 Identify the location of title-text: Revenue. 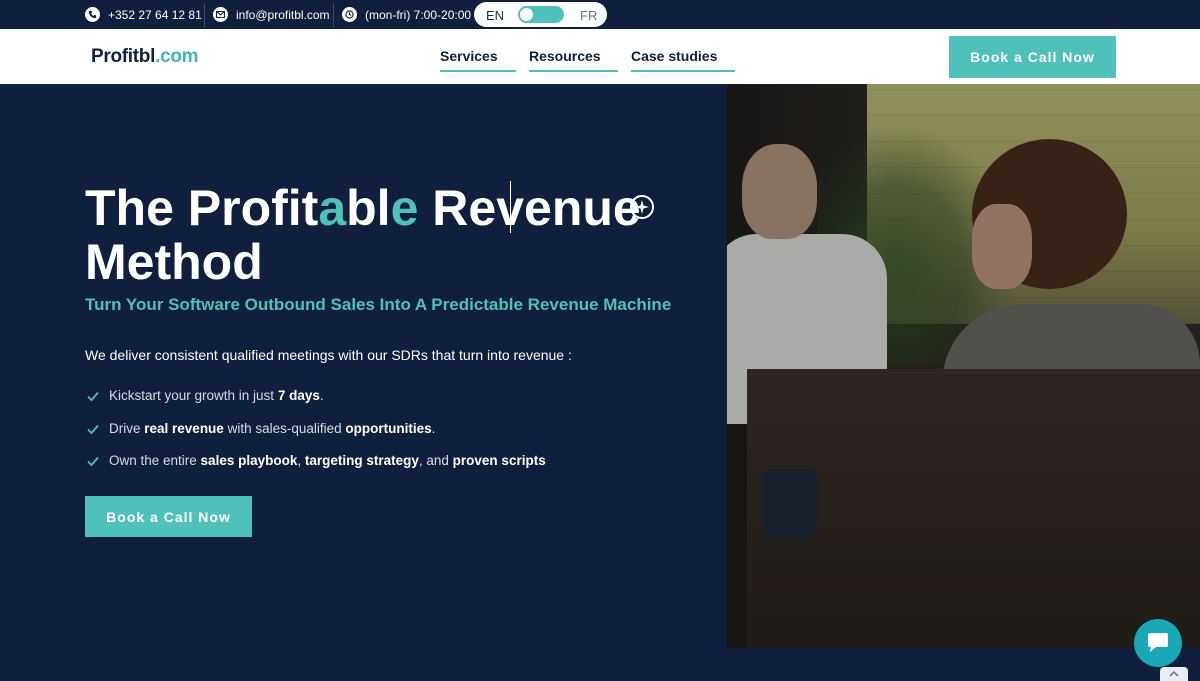
(529, 208).